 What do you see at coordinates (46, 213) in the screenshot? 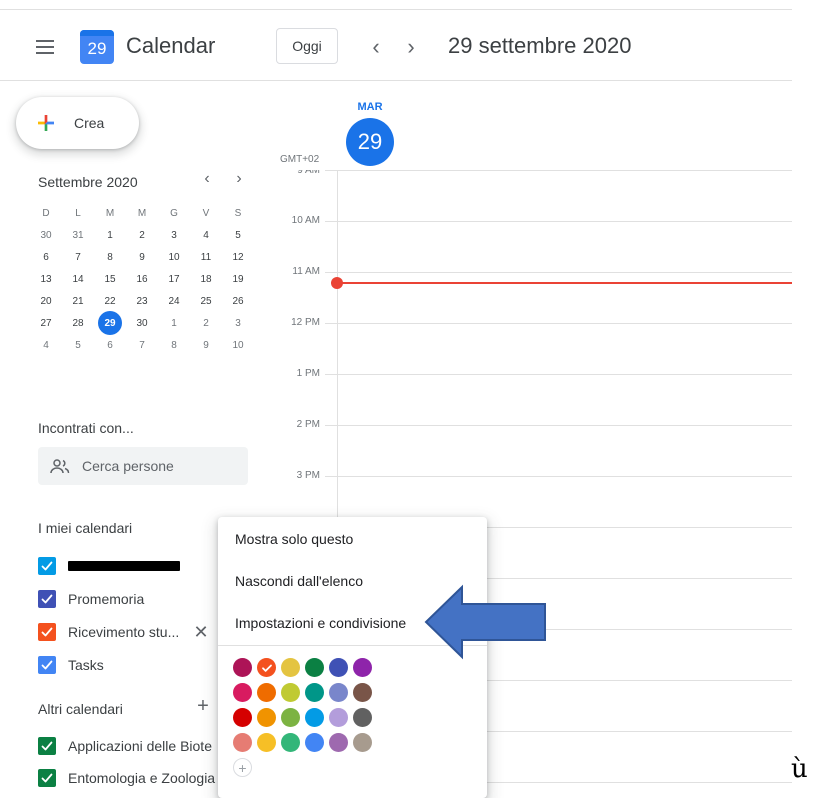
I see `weekday-header: D` at bounding box center [46, 213].